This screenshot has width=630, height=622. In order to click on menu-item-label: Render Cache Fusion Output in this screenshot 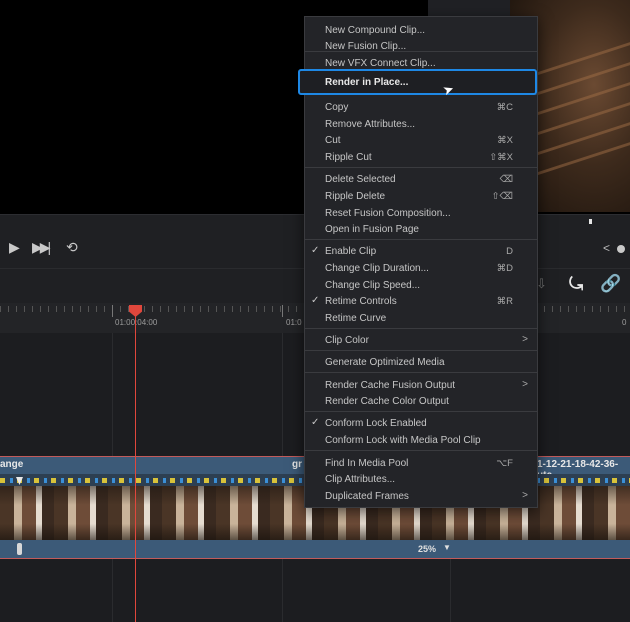, I will do `click(390, 385)`.